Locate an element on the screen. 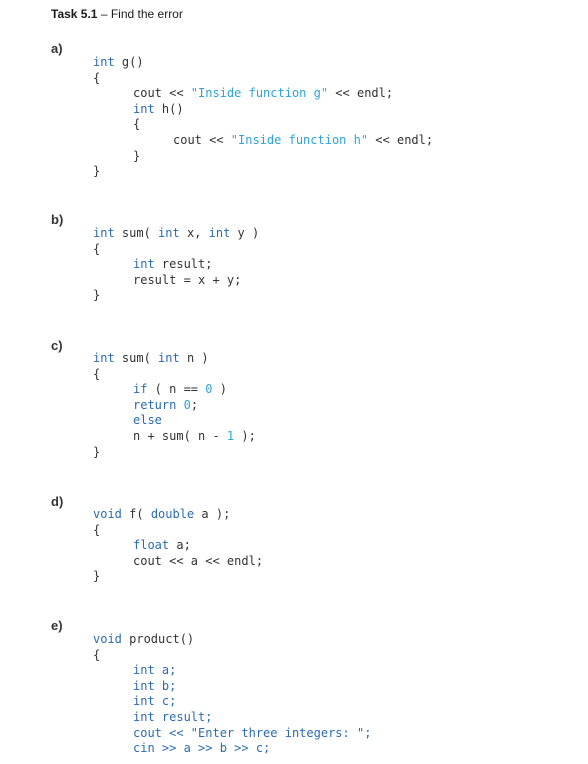  code-line: cout << "Inside function h" << endl; is located at coordinates (263, 141).